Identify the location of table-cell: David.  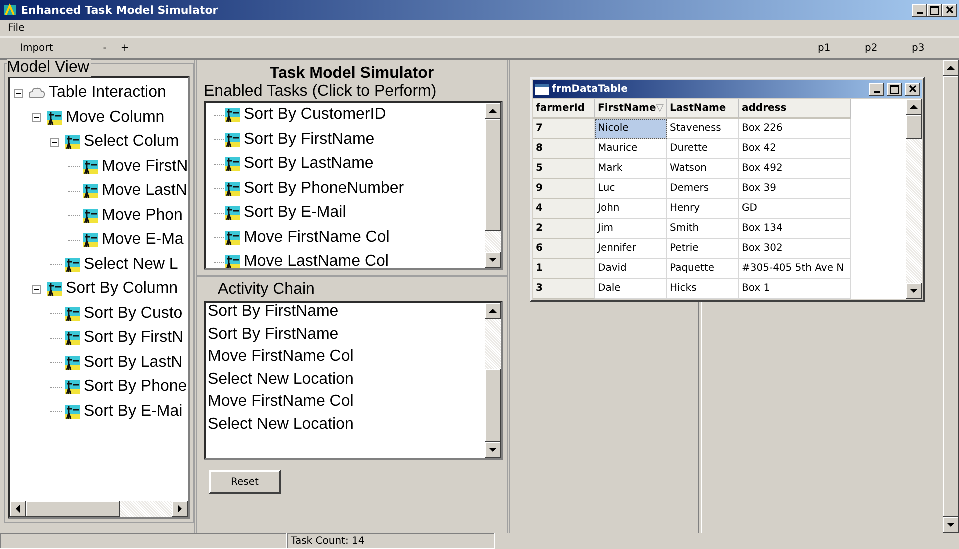
(631, 269).